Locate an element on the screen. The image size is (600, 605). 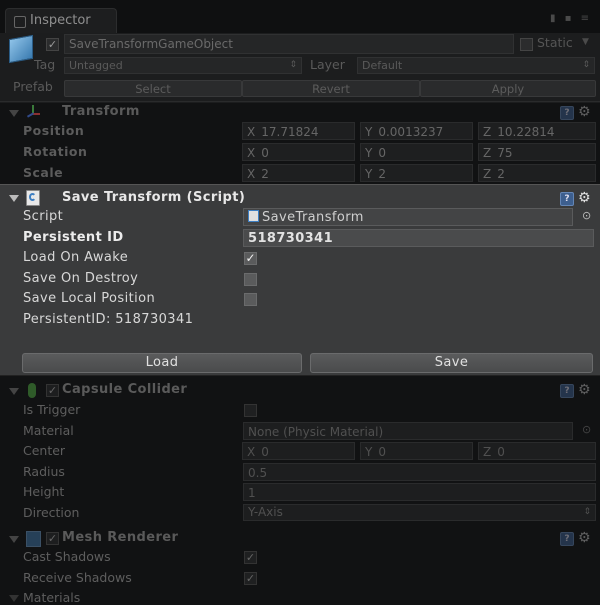
capsule-collider-enabled-checkbox: ✓ is located at coordinates (52, 390).